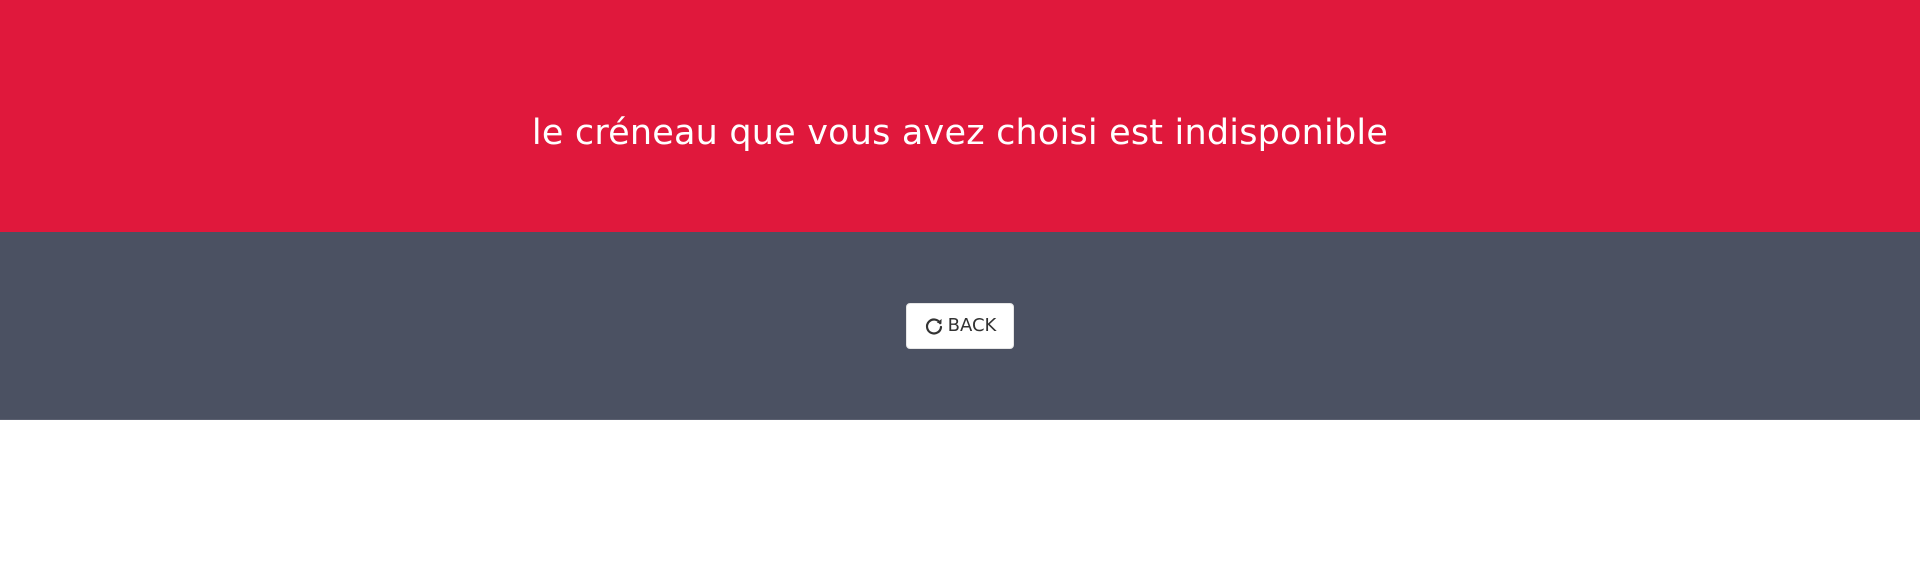  I want to click on back-button-label: BACK, so click(972, 325).